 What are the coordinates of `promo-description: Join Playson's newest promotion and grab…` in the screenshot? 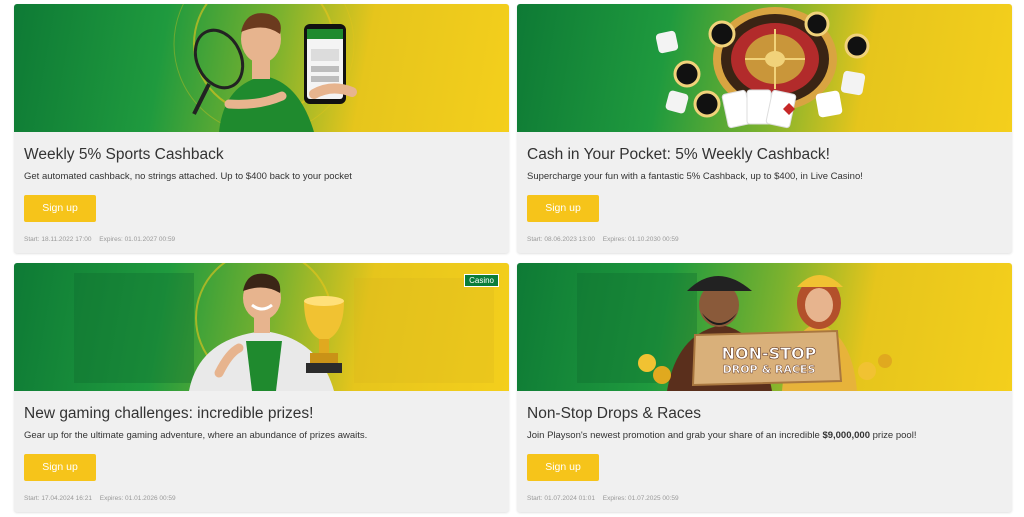 It's located at (764, 436).